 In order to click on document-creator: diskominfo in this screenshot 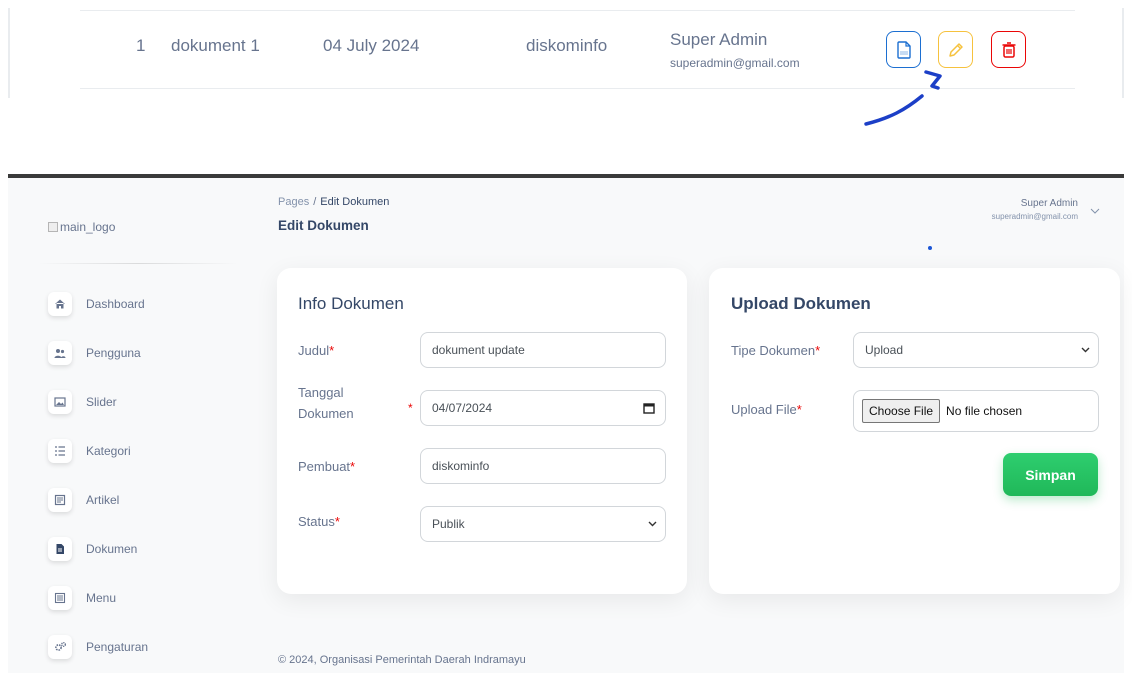, I will do `click(567, 45)`.